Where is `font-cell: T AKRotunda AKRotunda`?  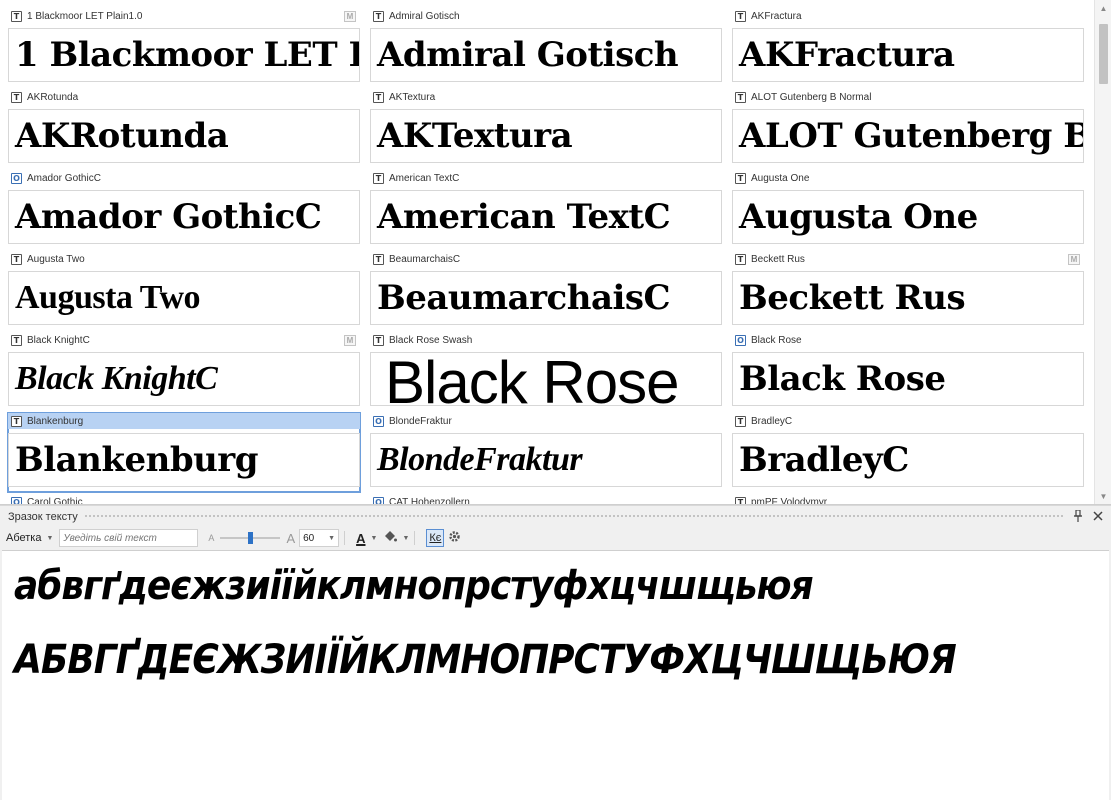
font-cell: T AKRotunda AKRotunda is located at coordinates (184, 128).